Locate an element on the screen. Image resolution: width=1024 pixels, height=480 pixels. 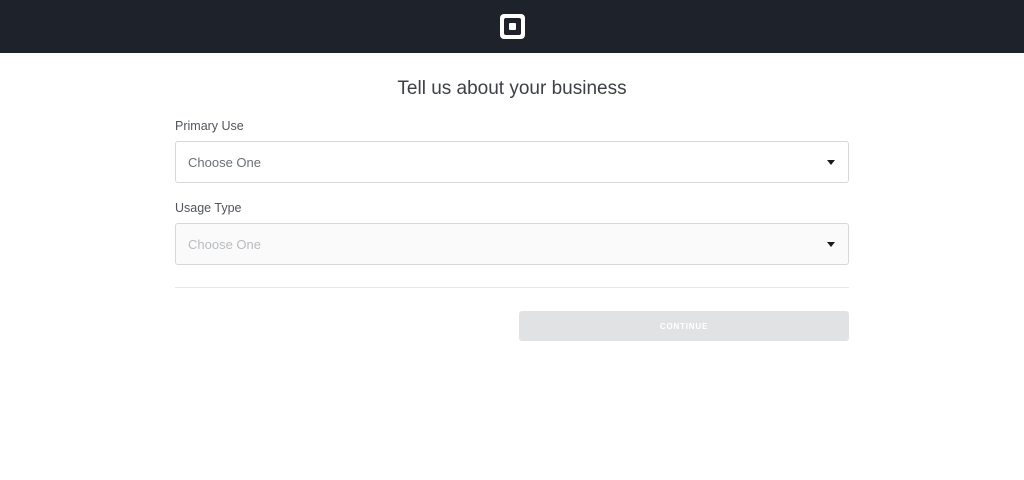
form-divider is located at coordinates (512, 287).